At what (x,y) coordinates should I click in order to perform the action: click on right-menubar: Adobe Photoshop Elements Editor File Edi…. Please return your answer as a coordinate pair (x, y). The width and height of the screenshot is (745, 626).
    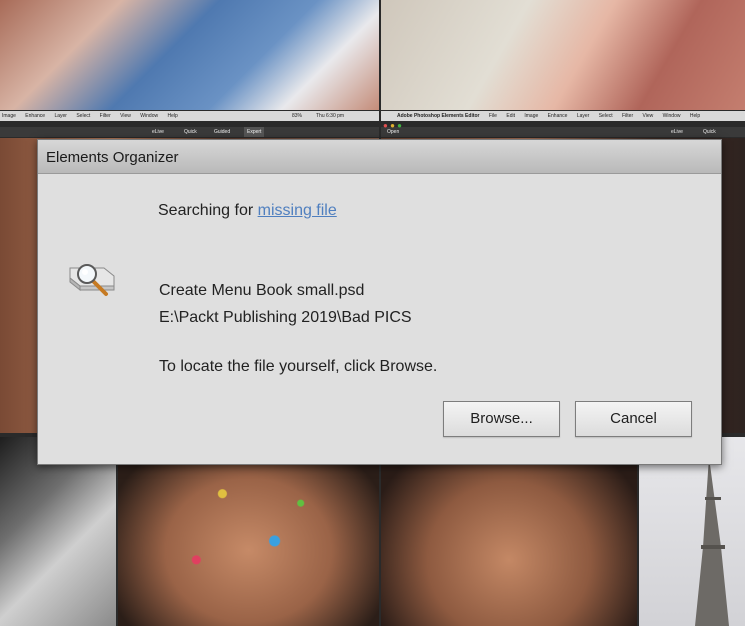
    Looking at the image, I should click on (563, 116).